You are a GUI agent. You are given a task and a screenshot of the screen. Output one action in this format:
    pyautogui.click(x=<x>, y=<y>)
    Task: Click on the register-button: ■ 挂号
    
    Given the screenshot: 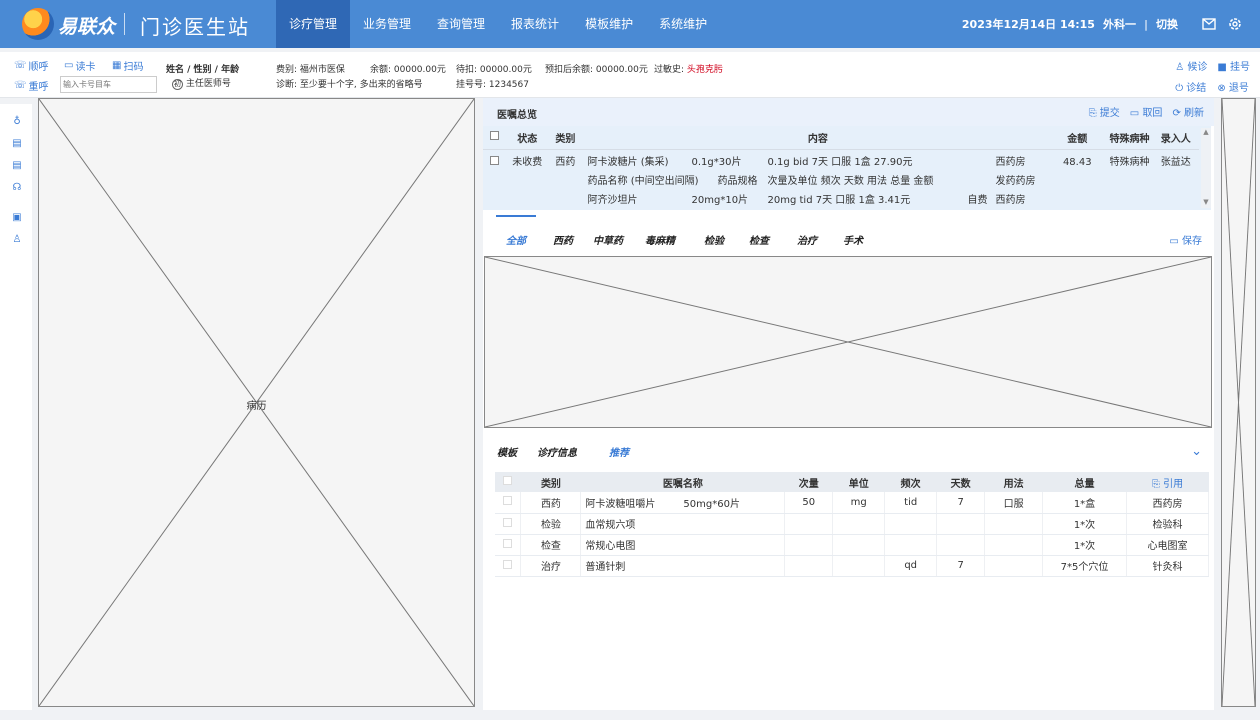 What is the action you would take?
    pyautogui.click(x=1233, y=65)
    